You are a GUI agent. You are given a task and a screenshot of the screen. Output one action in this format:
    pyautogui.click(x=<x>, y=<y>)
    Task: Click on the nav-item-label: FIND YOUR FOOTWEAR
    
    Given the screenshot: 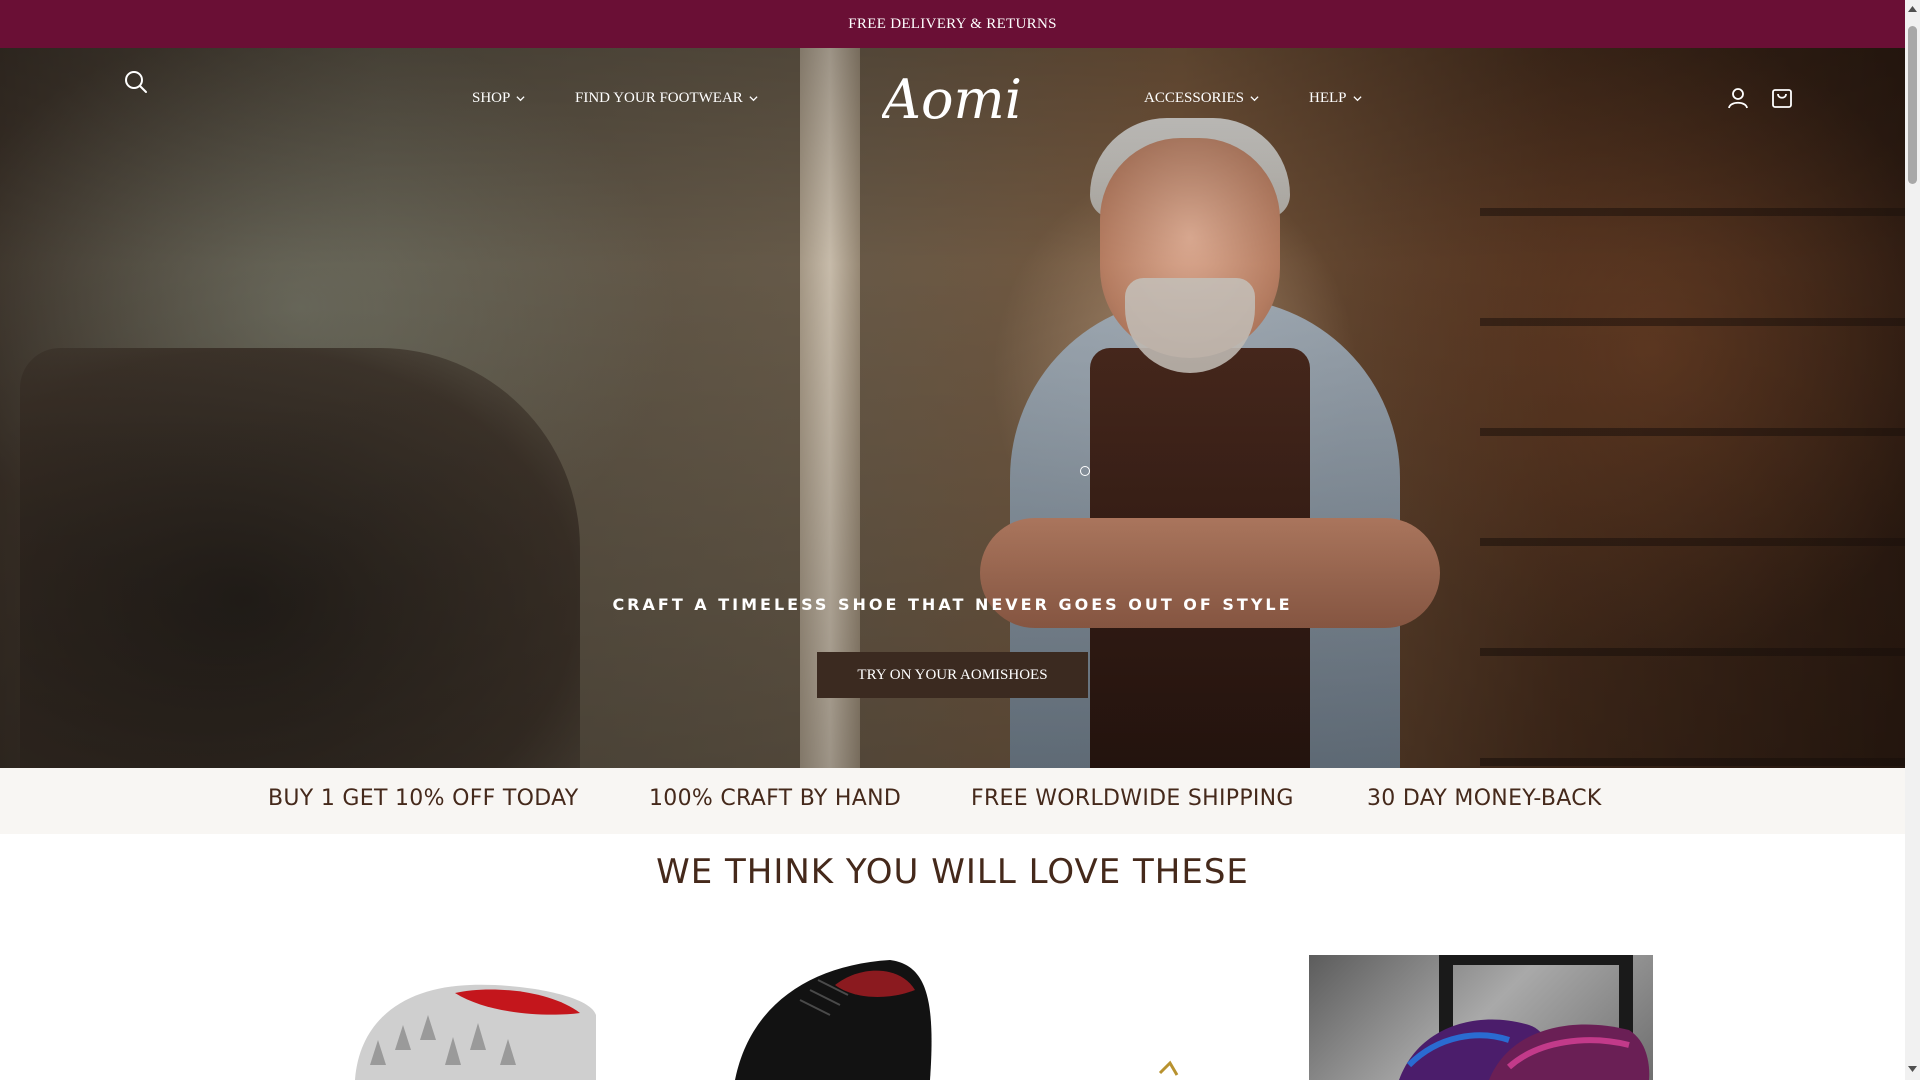 What is the action you would take?
    pyautogui.click(x=659, y=98)
    